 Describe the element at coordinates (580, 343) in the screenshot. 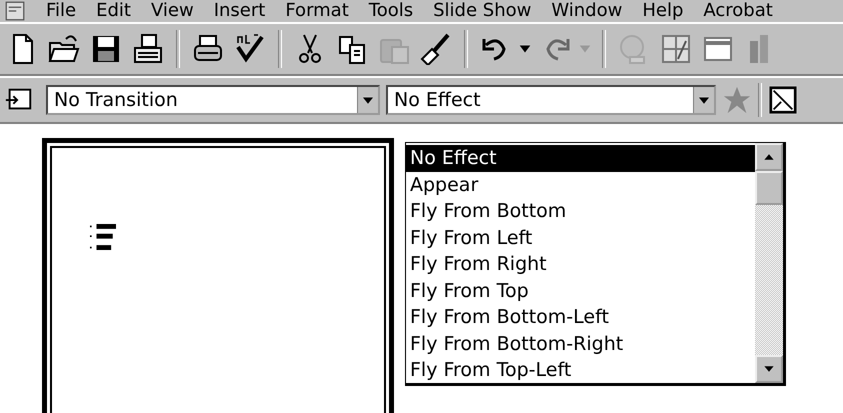

I see `effect-option: Fly From Bottom-Right` at that location.